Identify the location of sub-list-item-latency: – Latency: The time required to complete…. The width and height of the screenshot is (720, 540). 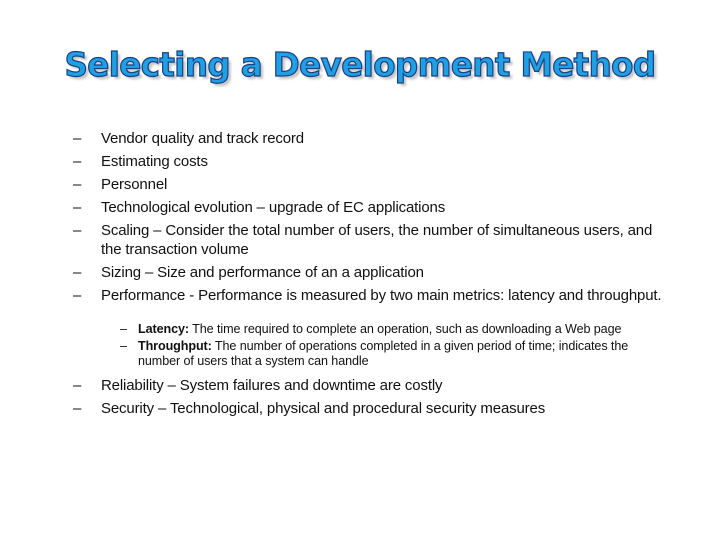
(391, 329).